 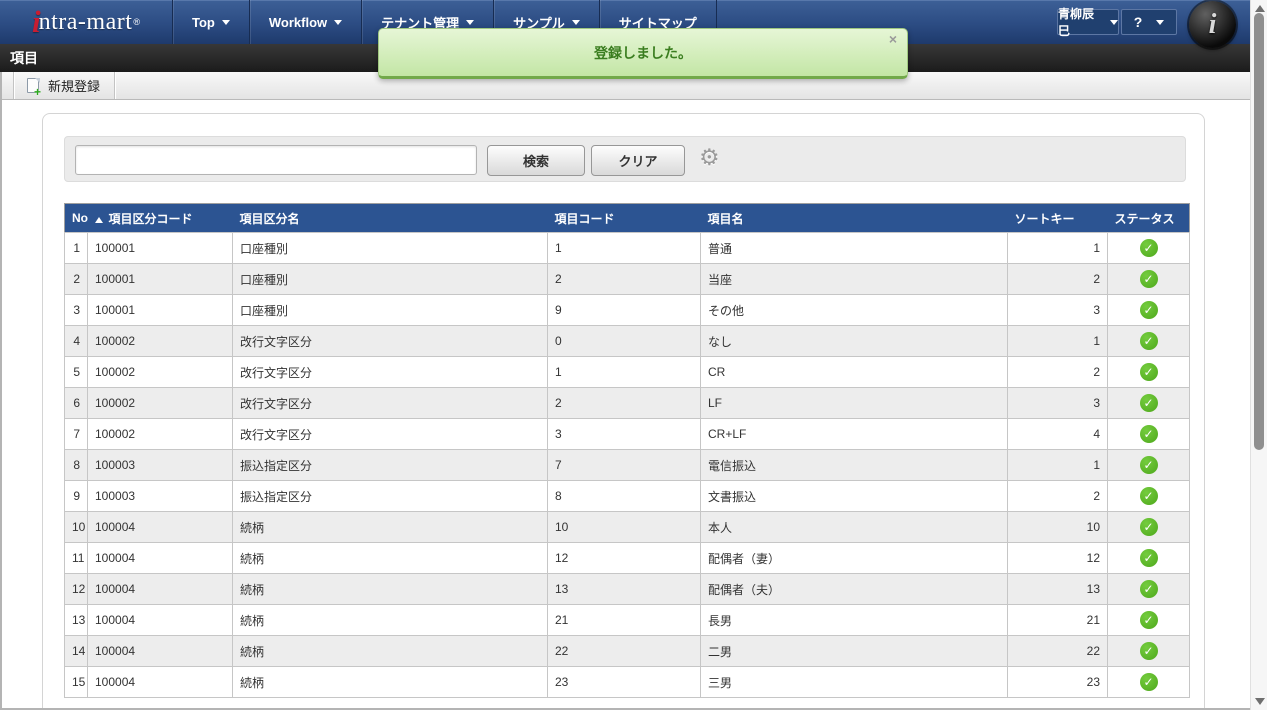 What do you see at coordinates (854, 248) in the screenshot?
I see `cell-item-name: 普通` at bounding box center [854, 248].